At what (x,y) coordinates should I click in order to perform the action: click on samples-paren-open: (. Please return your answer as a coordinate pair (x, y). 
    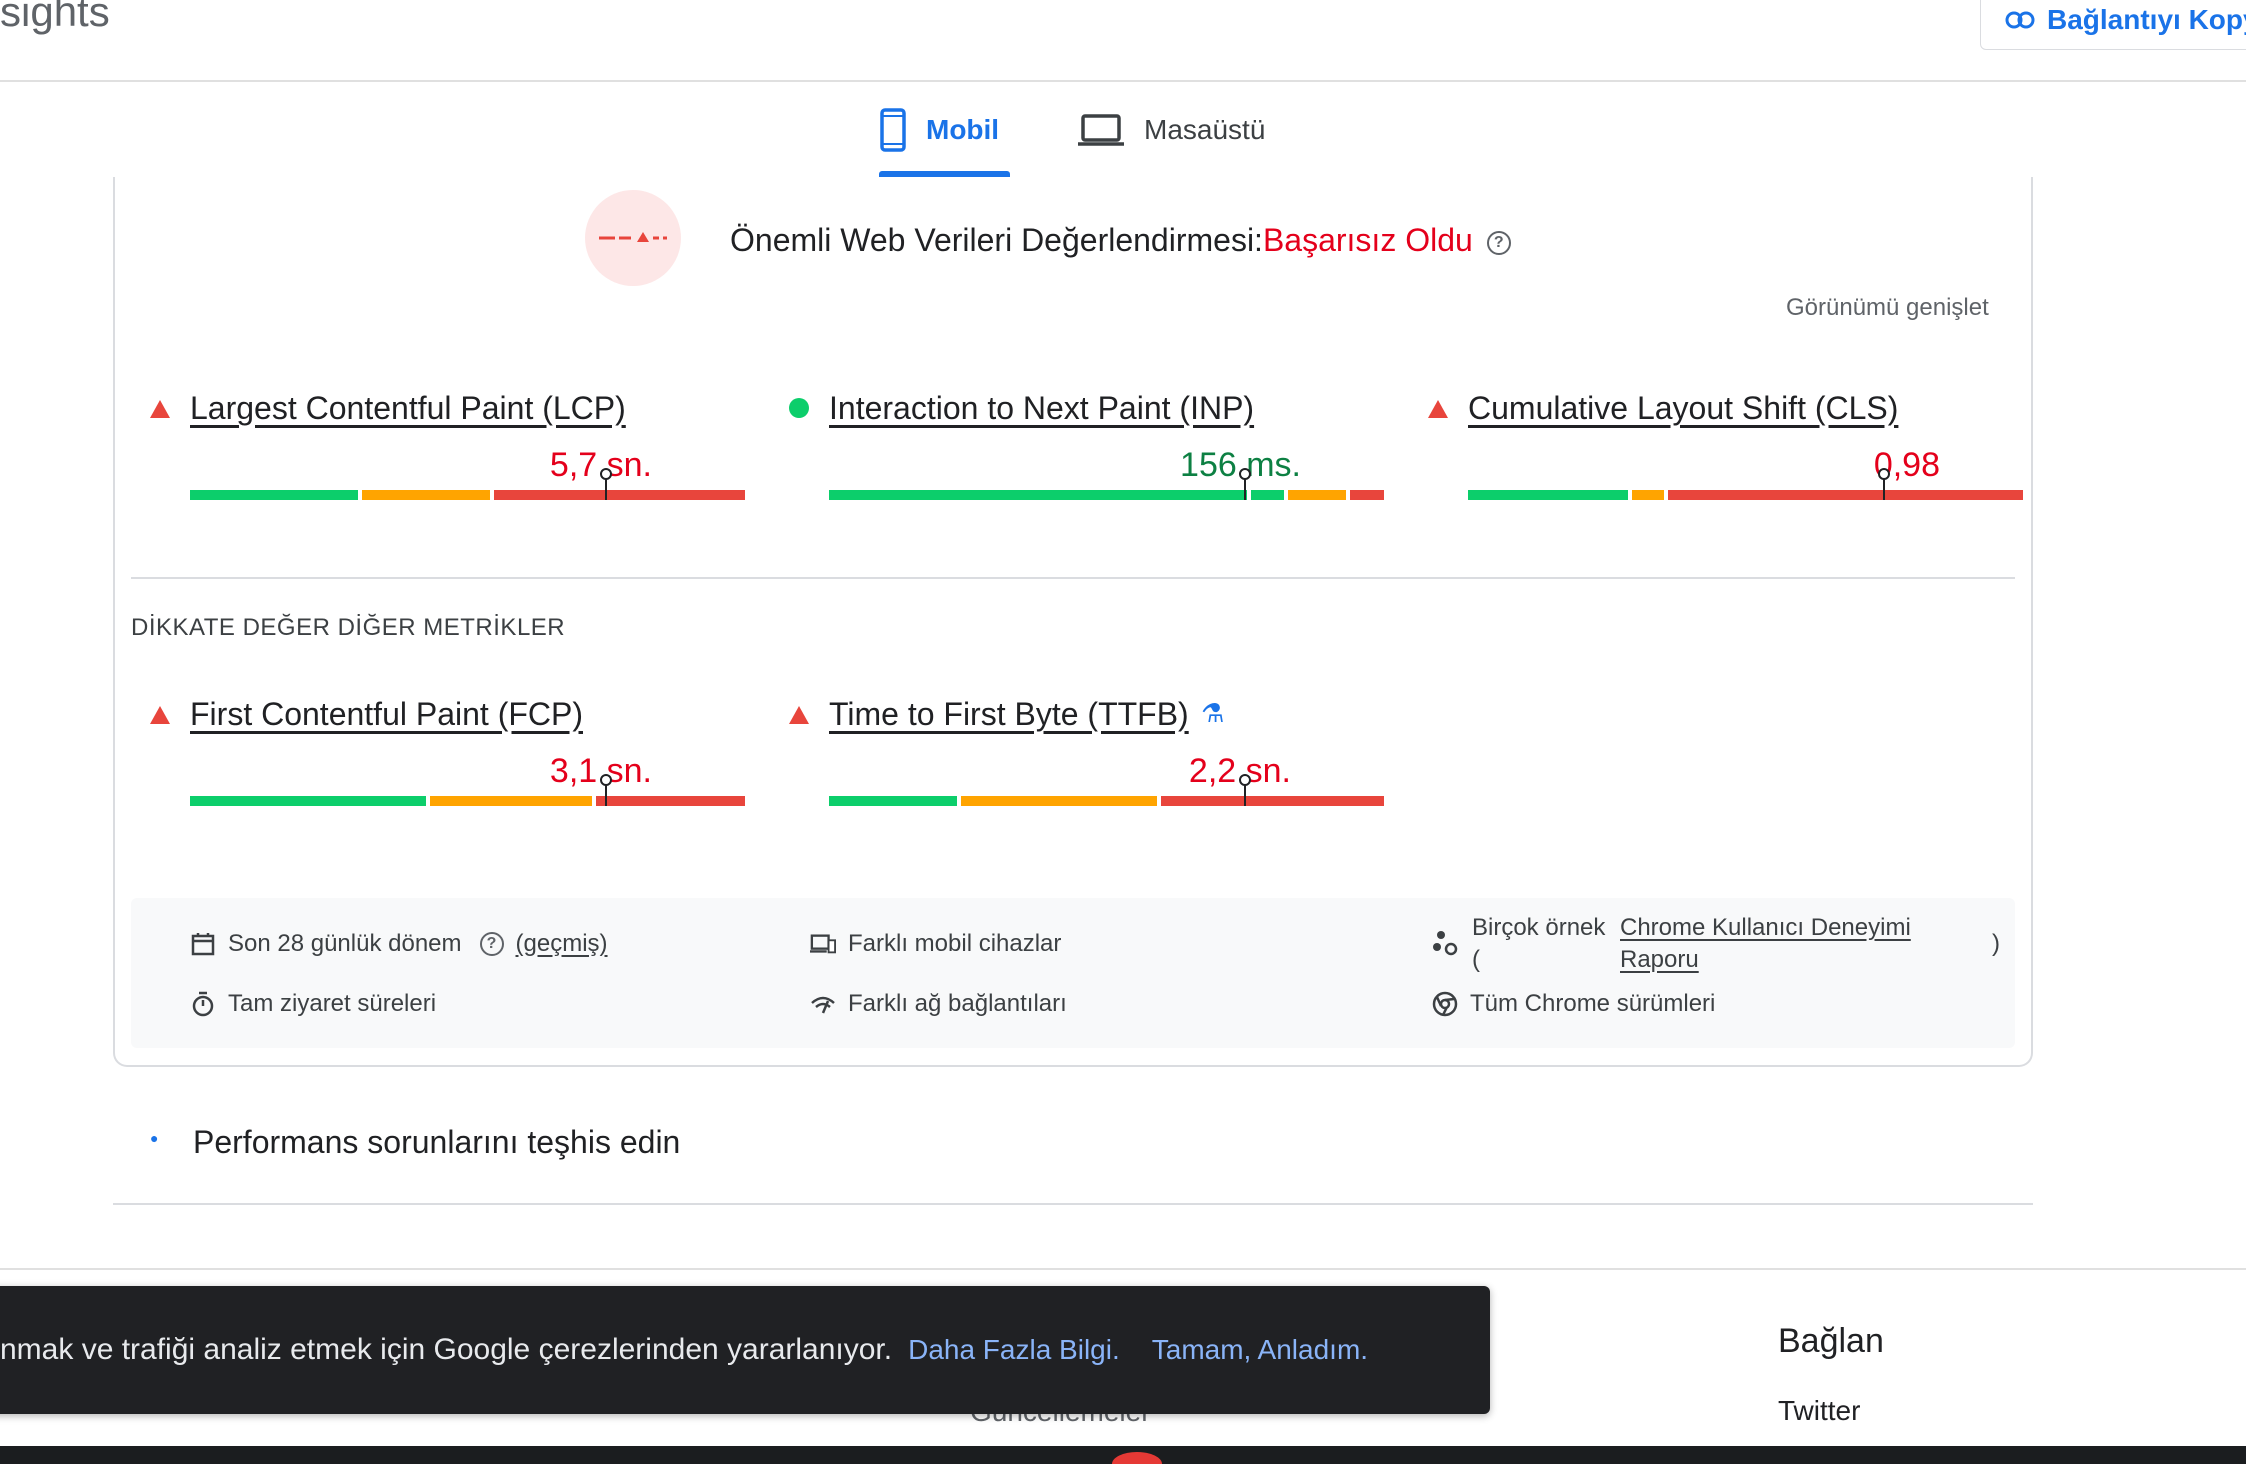
    Looking at the image, I should click on (1476, 959).